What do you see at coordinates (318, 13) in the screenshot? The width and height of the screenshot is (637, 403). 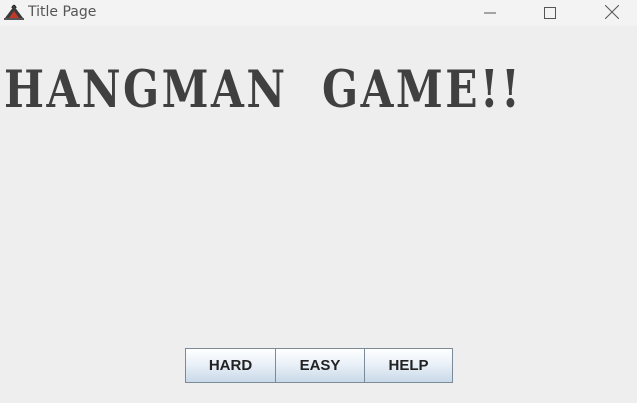 I see `title-bar: Title Page` at bounding box center [318, 13].